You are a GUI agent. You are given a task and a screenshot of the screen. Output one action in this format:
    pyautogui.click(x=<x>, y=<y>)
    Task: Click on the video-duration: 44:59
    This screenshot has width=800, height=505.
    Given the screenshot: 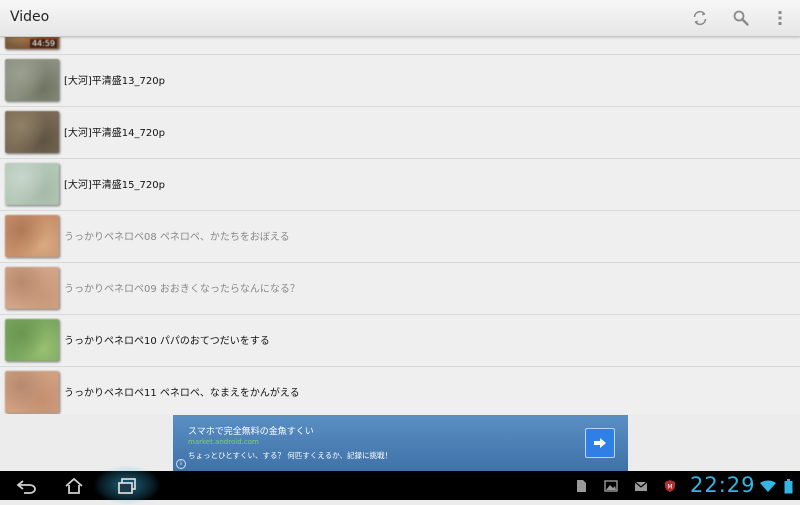 What is the action you would take?
    pyautogui.click(x=43, y=43)
    